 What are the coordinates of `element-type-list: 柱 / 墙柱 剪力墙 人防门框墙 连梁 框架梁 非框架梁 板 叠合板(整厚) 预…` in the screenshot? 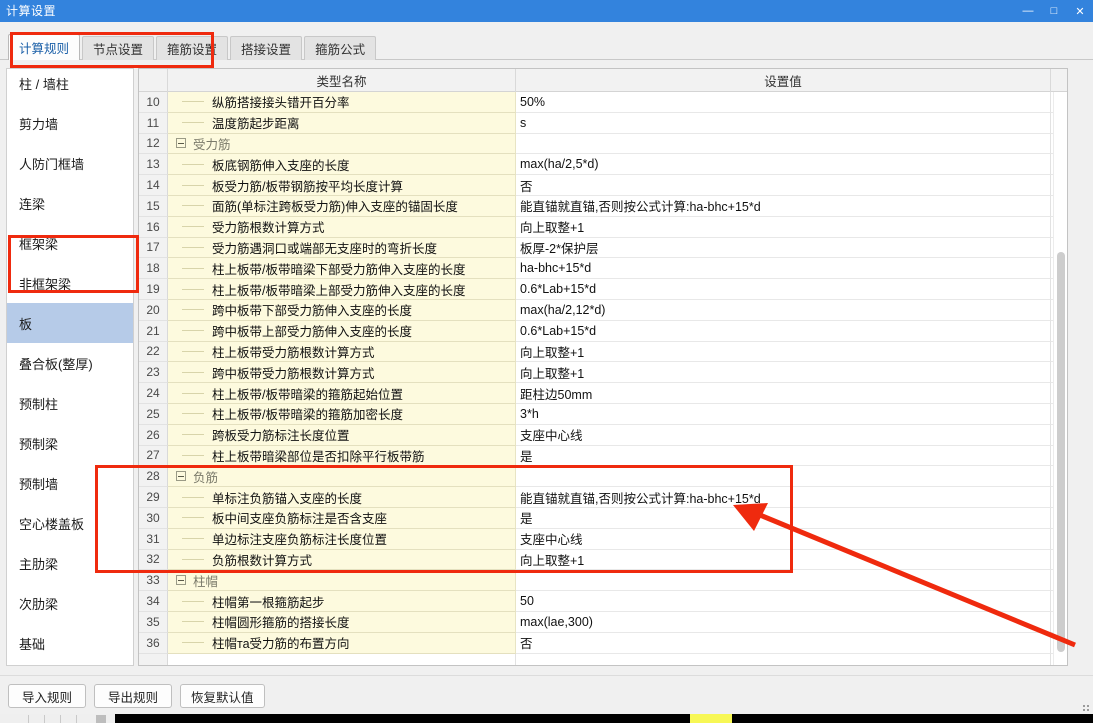 It's located at (70, 367).